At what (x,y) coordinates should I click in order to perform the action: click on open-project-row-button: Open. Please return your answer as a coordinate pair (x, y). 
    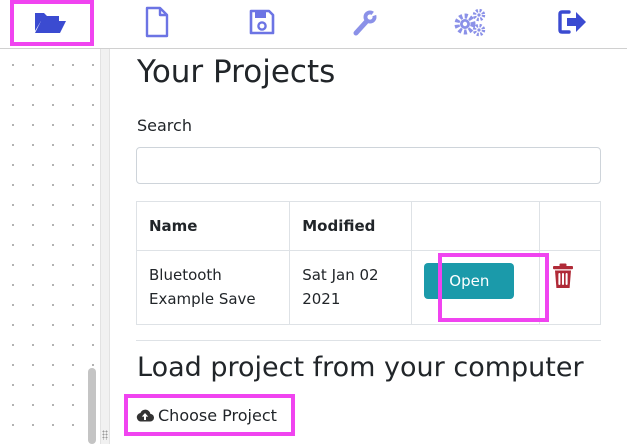
    Looking at the image, I should click on (469, 281).